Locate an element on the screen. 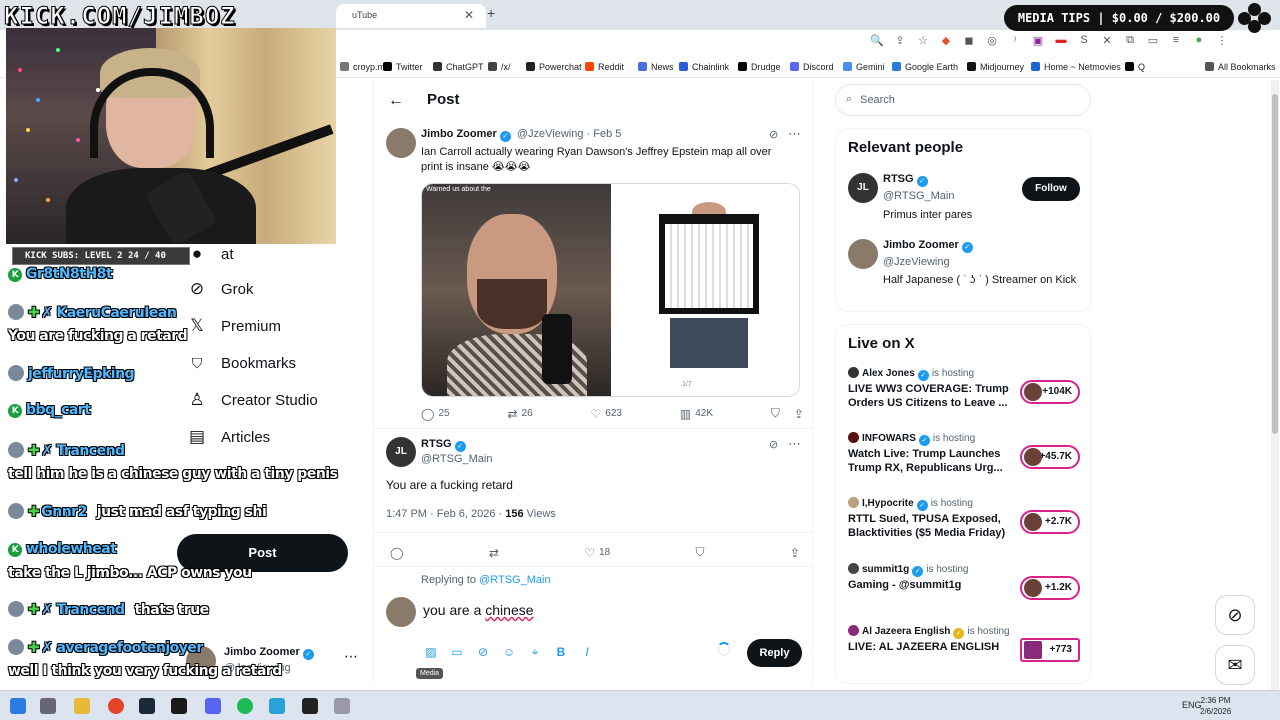 This screenshot has width=1280, height=720. downloads-icon: ≡ is located at coordinates (1176, 40).